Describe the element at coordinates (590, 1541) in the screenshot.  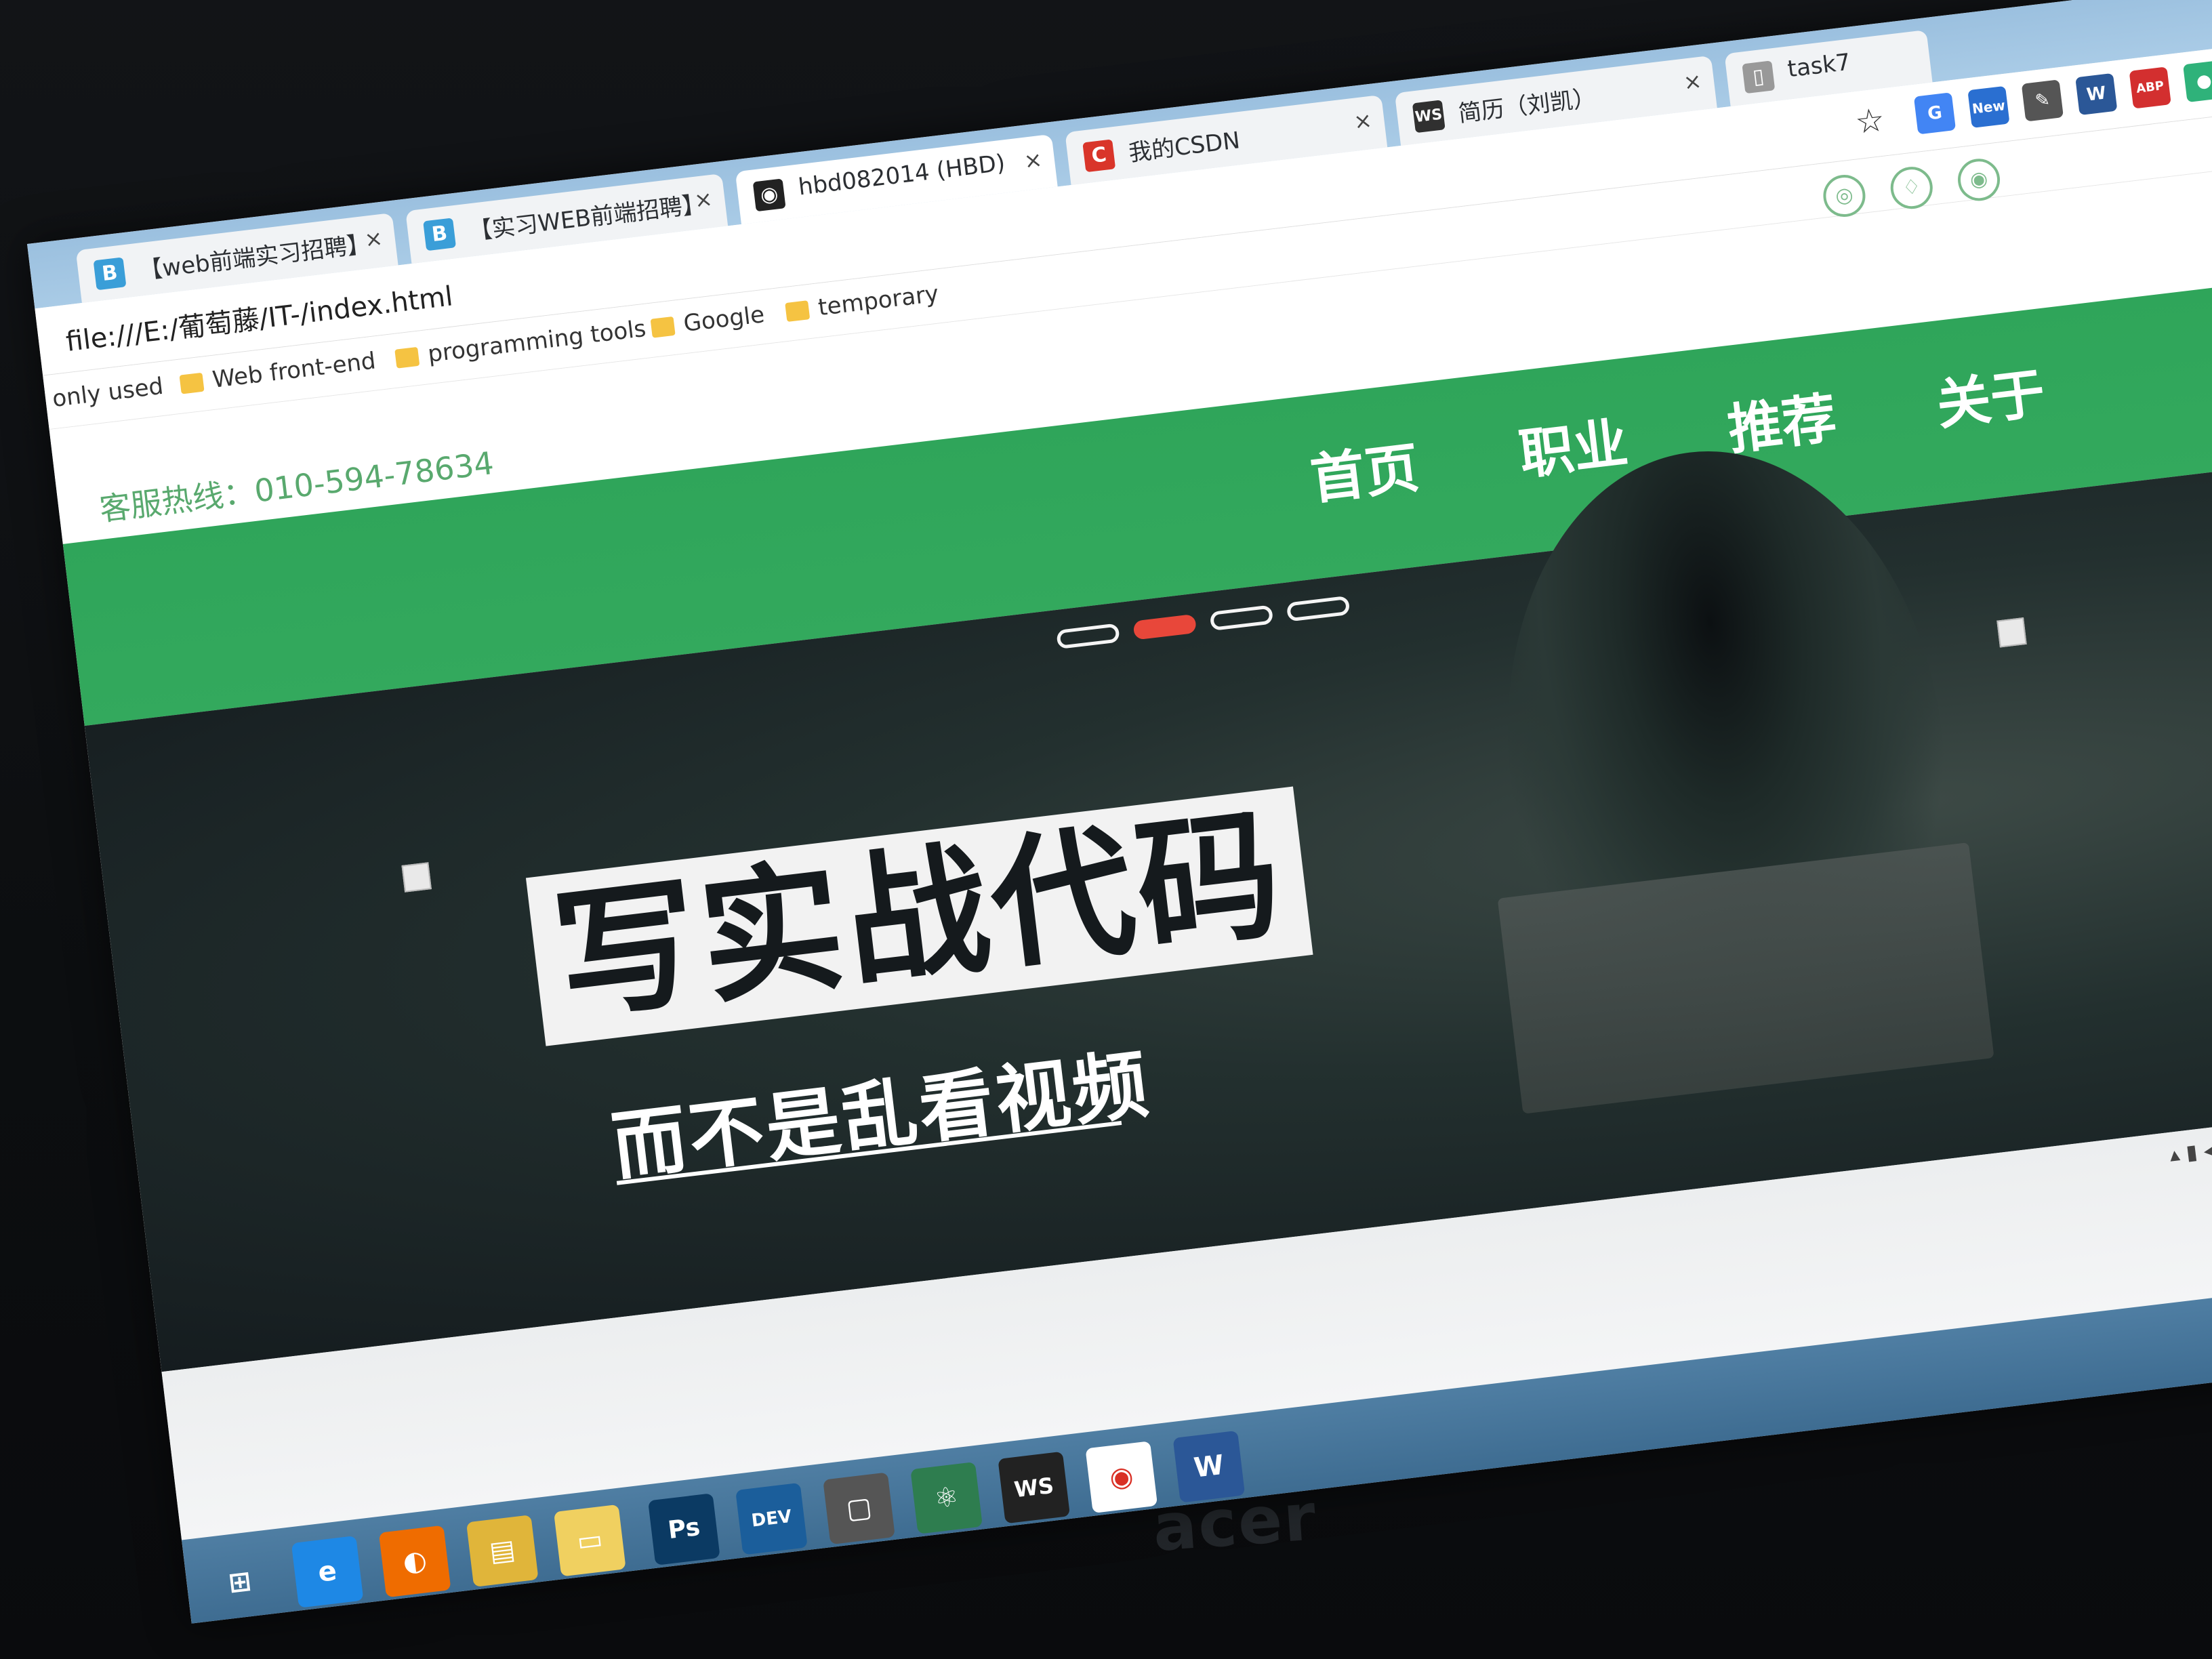
I see `sticky-notes-icon: ▭` at that location.